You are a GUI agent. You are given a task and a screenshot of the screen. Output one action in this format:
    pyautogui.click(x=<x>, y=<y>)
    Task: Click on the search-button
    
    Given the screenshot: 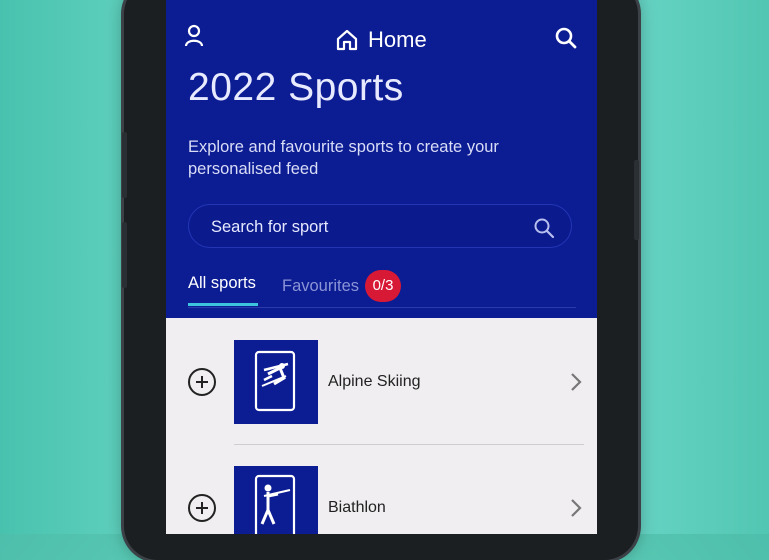 What is the action you would take?
    pyautogui.click(x=567, y=39)
    